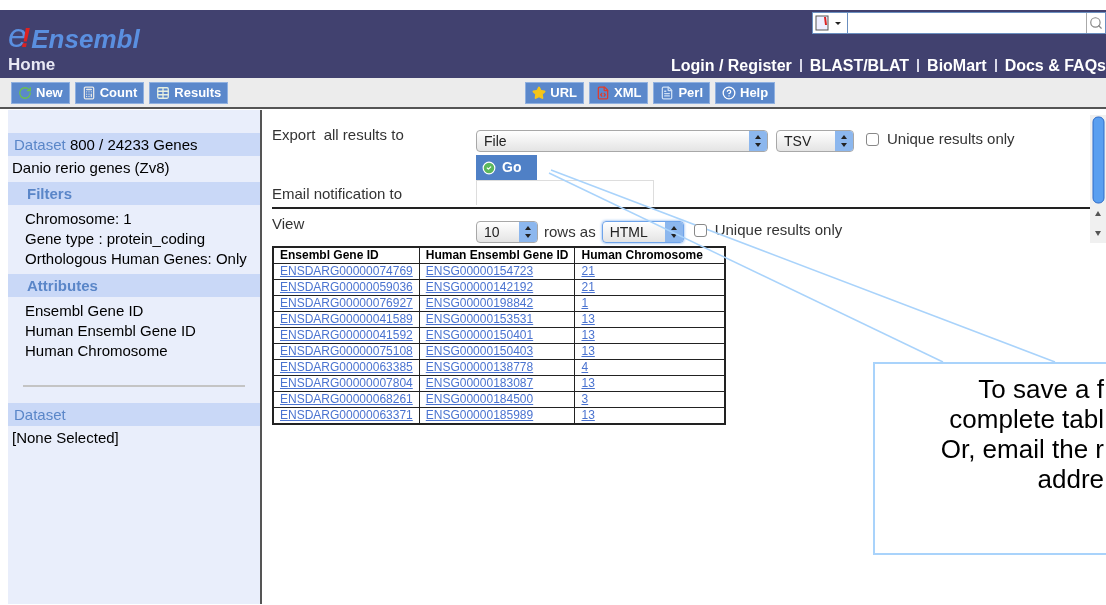 The height and width of the screenshot is (605, 1106). I want to click on table-link: 3, so click(585, 398).